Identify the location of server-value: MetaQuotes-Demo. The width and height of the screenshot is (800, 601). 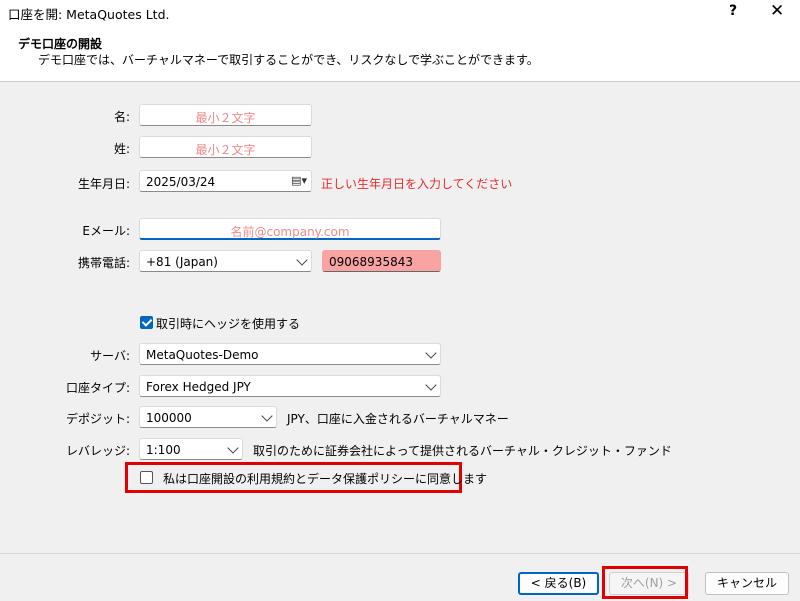
(202, 355).